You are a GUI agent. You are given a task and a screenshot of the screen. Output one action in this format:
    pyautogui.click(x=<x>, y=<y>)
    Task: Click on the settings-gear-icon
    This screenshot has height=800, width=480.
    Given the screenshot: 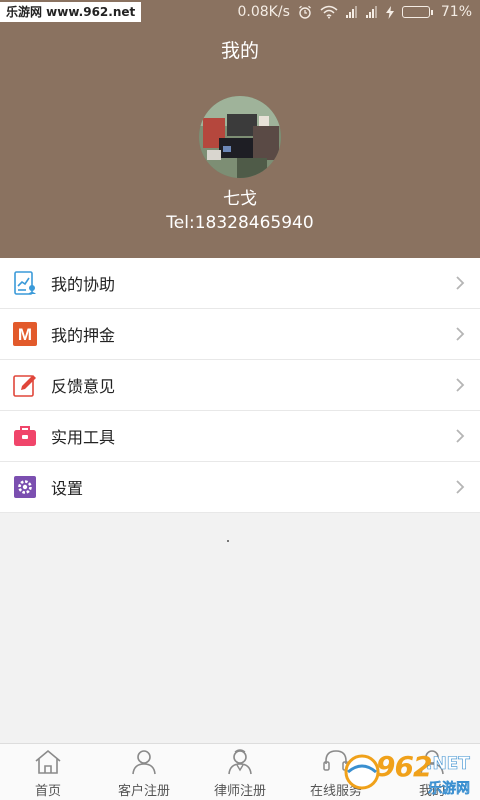 What is the action you would take?
    pyautogui.click(x=25, y=487)
    